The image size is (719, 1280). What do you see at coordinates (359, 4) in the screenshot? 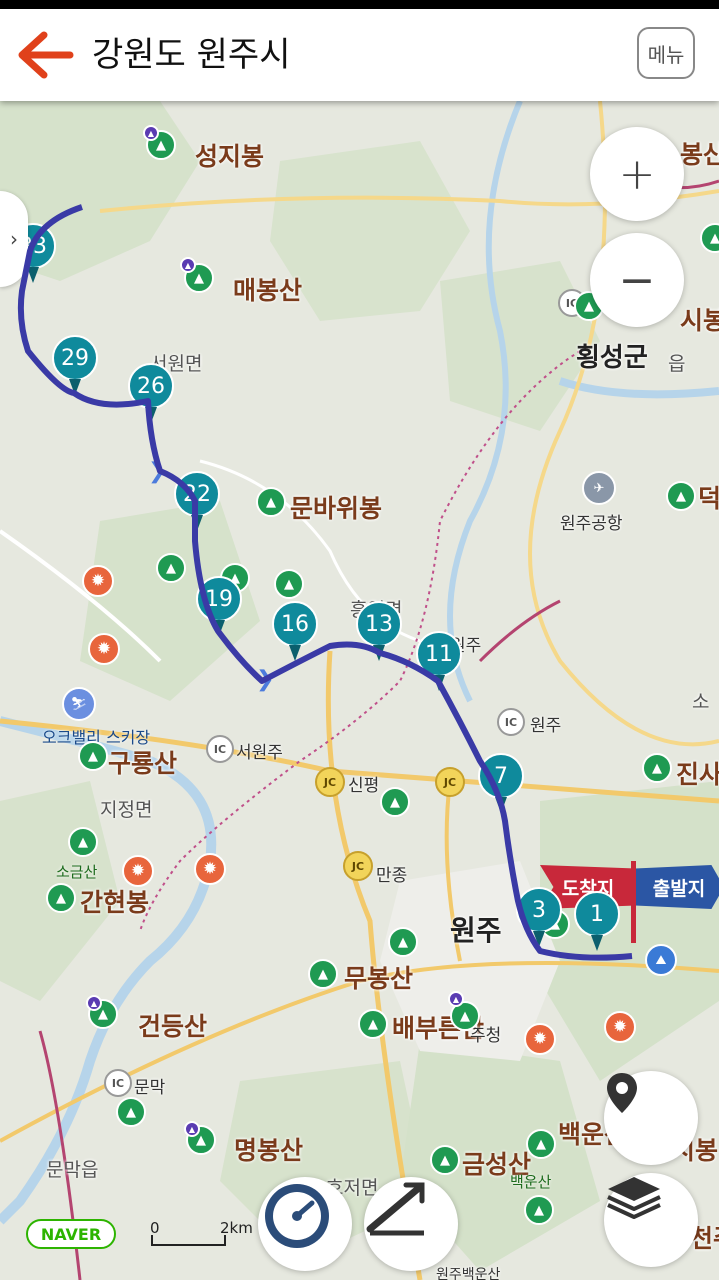
I see `status-bar` at bounding box center [359, 4].